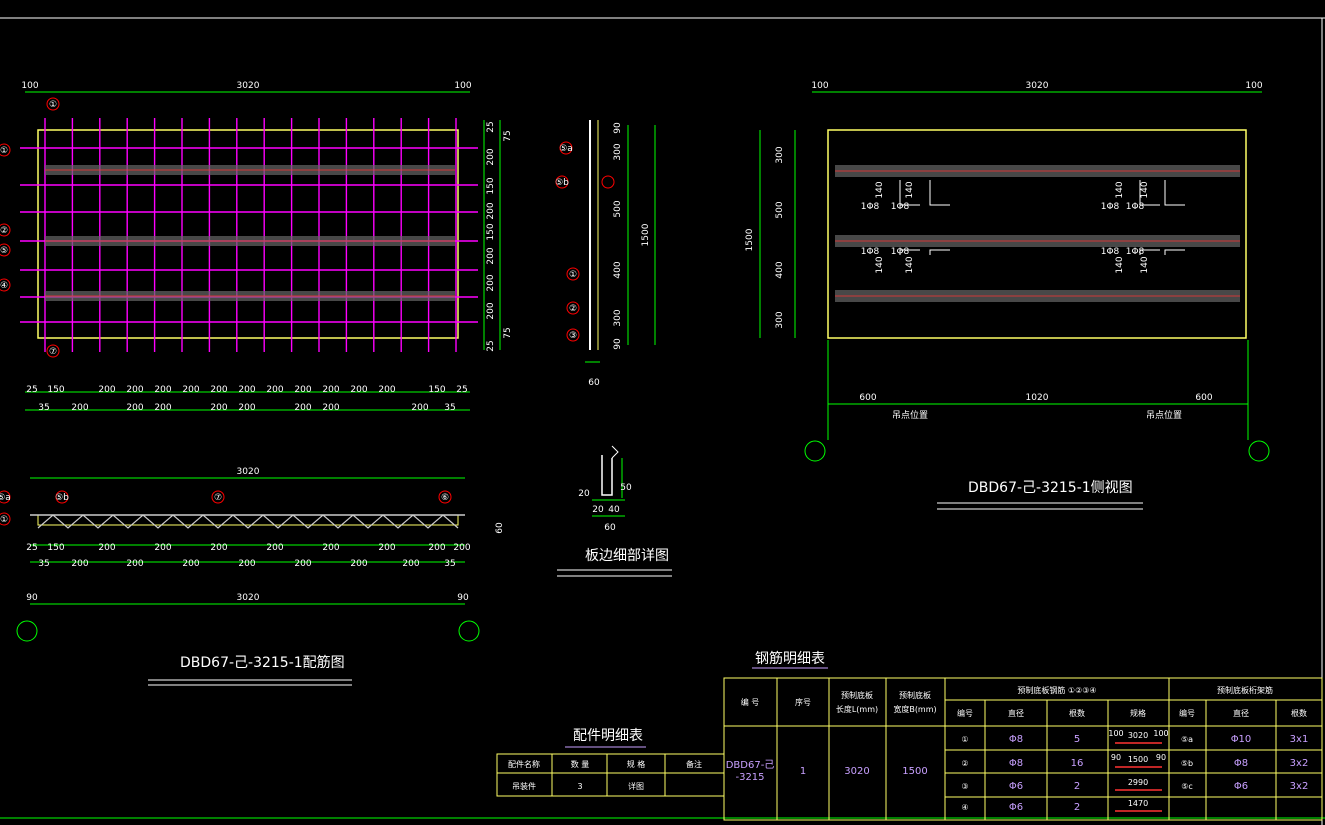 This screenshot has width=1325, height=825. What do you see at coordinates (627, 556) in the screenshot?
I see `edge-detail-title: 板边细部详图` at bounding box center [627, 556].